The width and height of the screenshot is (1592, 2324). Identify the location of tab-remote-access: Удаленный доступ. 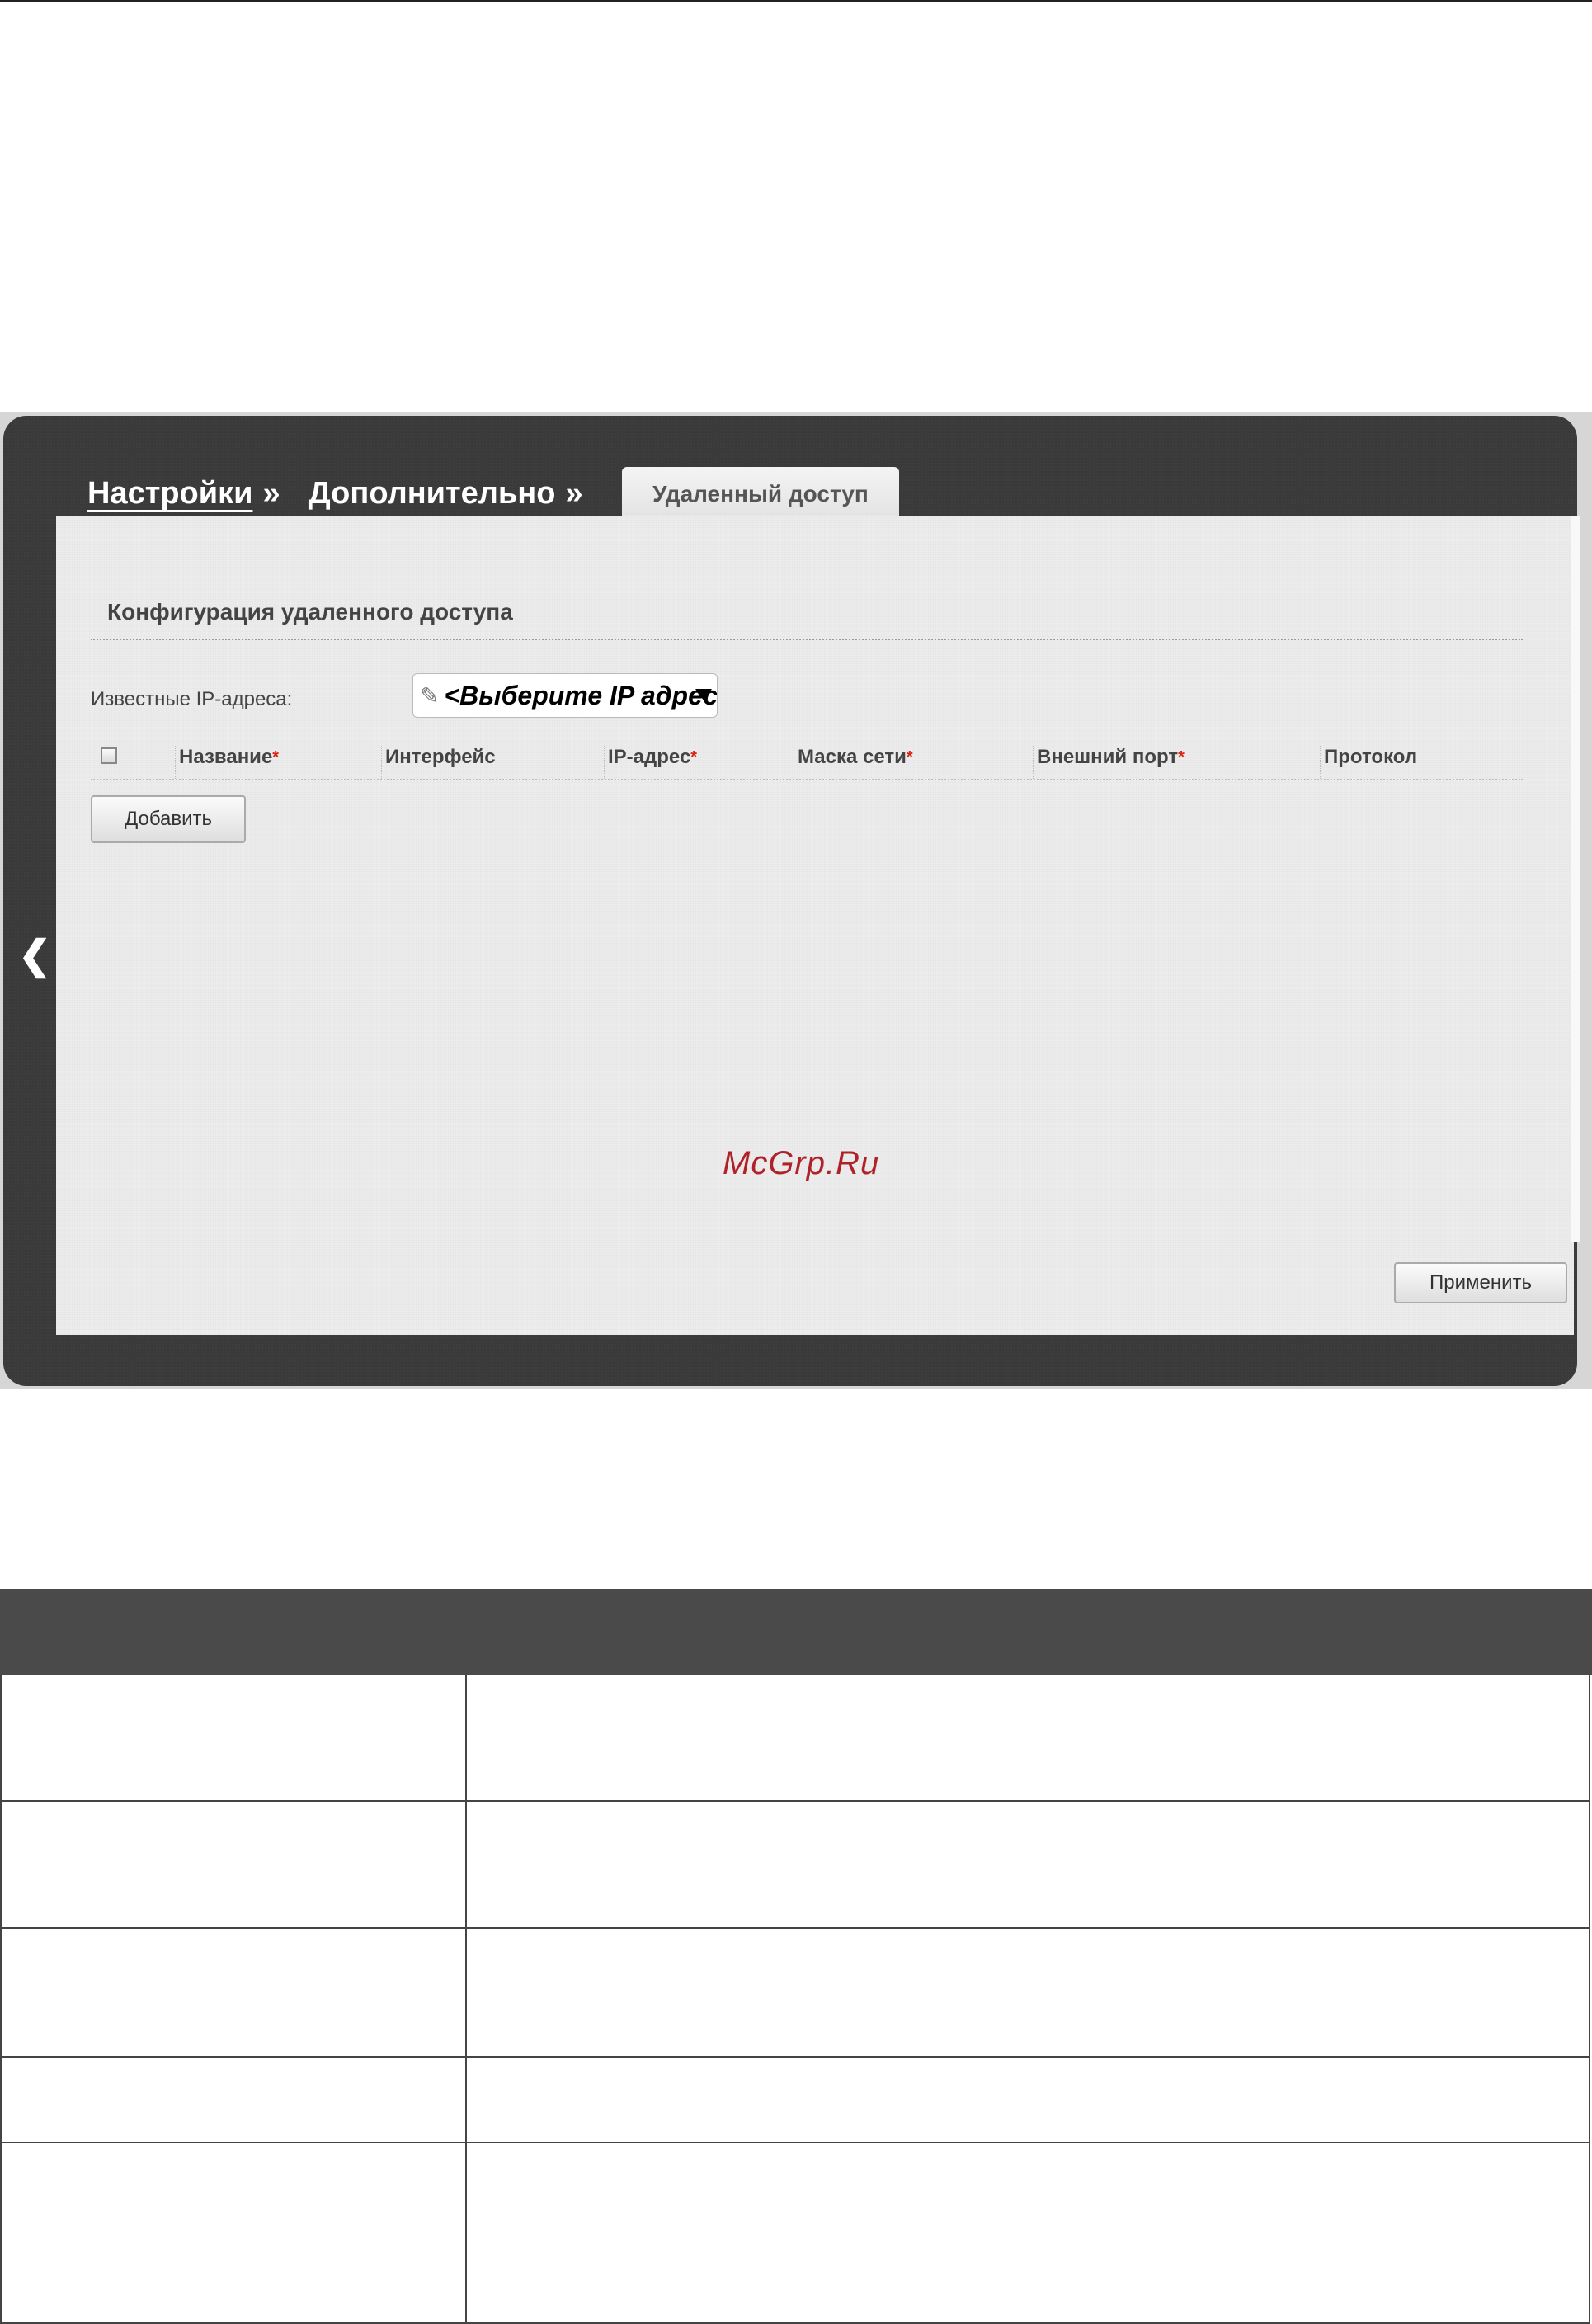
(760, 494).